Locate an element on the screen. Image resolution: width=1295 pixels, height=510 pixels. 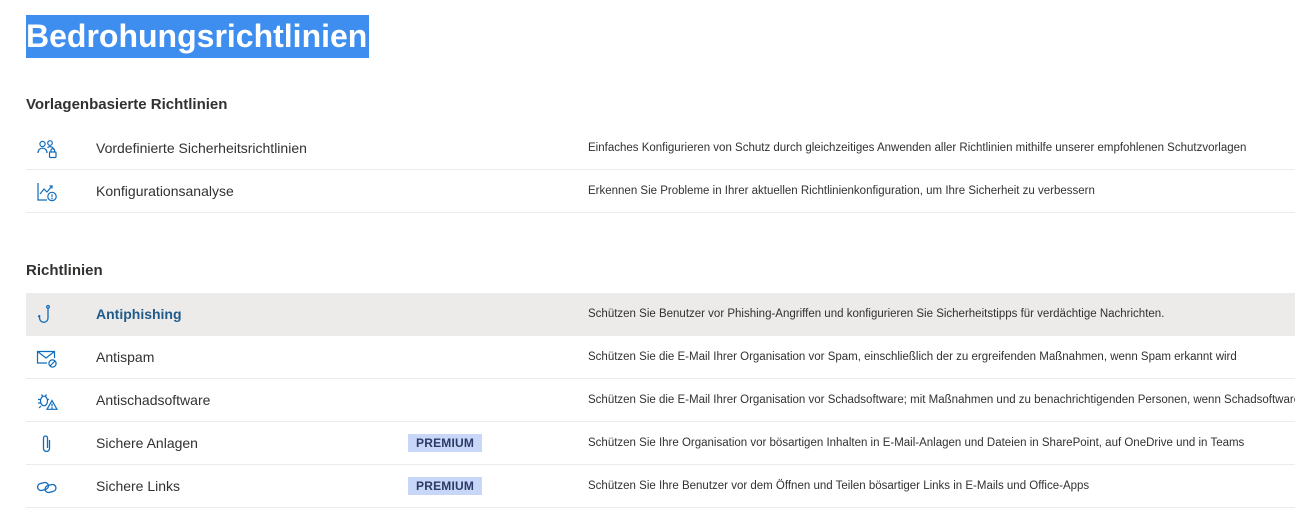
mail-block-icon is located at coordinates (47, 358).